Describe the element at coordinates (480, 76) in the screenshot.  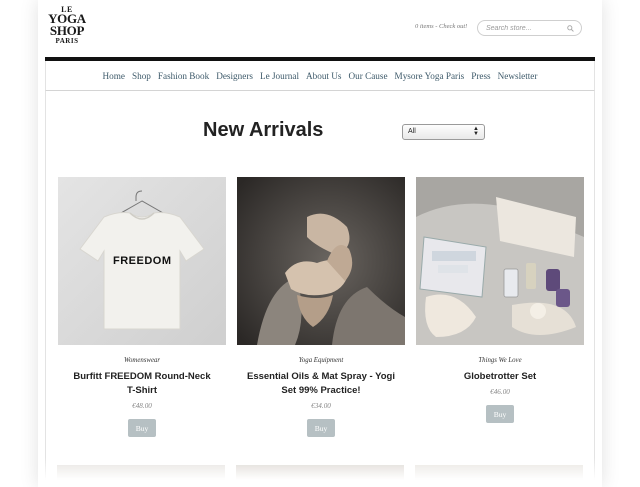
I see `nav-item-press: Press` at that location.